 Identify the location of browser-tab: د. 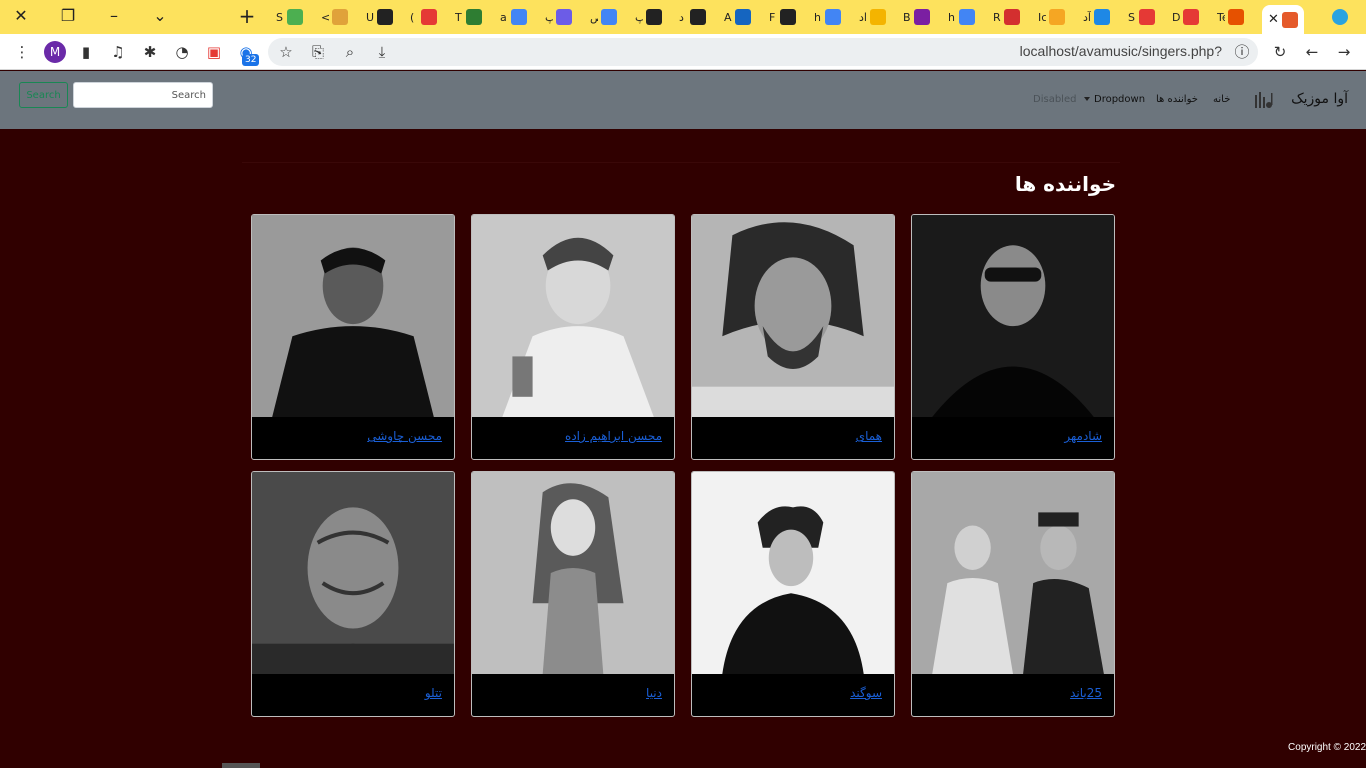
(692, 17).